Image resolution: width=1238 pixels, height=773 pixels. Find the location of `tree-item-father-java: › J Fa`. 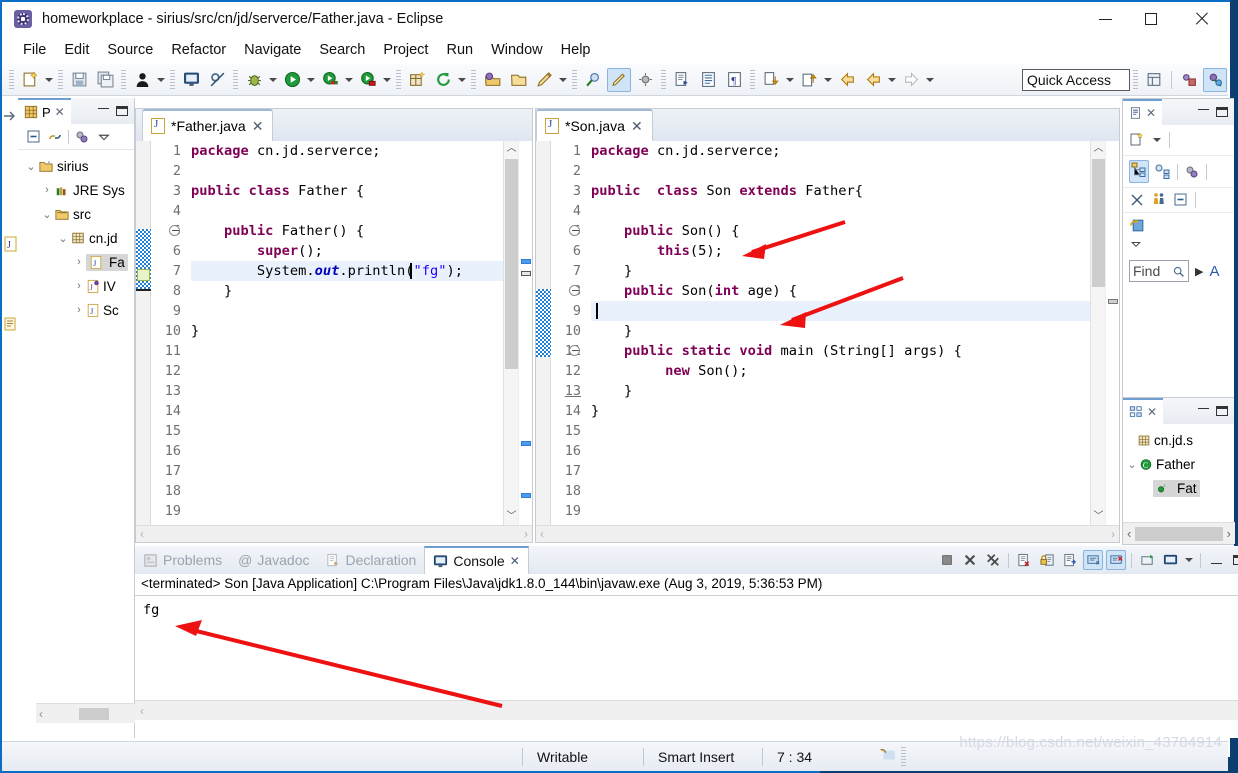

tree-item-father-java: › J Fa is located at coordinates (77, 262).